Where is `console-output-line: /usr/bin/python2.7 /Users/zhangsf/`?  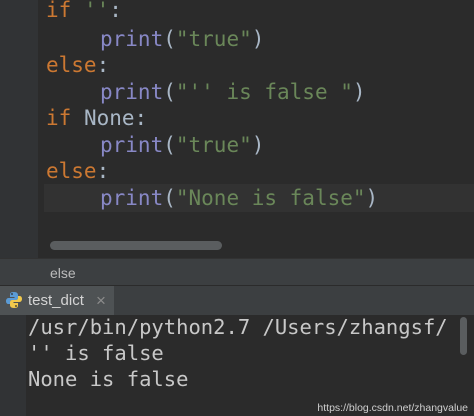
console-output-line: /usr/bin/python2.7 /Users/zhangsf/ is located at coordinates (238, 327).